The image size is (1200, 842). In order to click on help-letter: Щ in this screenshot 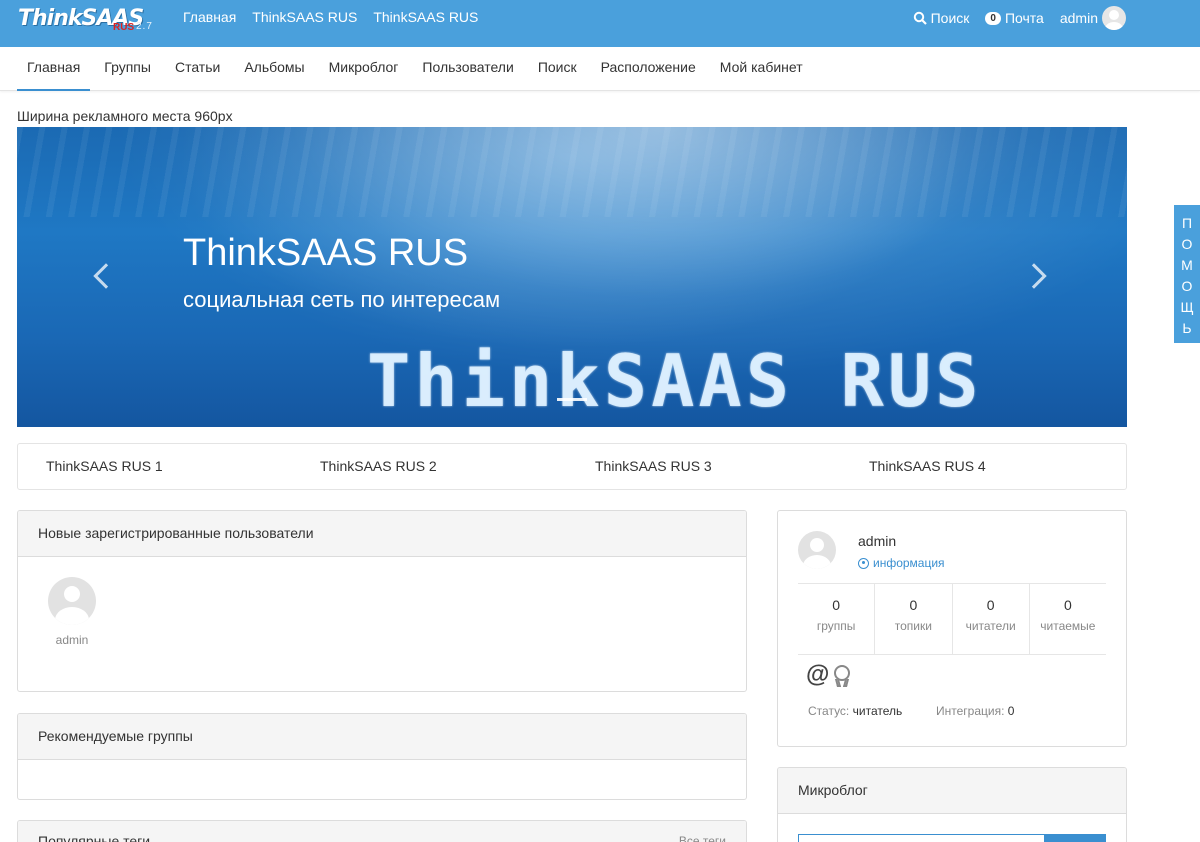, I will do `click(1187, 307)`.